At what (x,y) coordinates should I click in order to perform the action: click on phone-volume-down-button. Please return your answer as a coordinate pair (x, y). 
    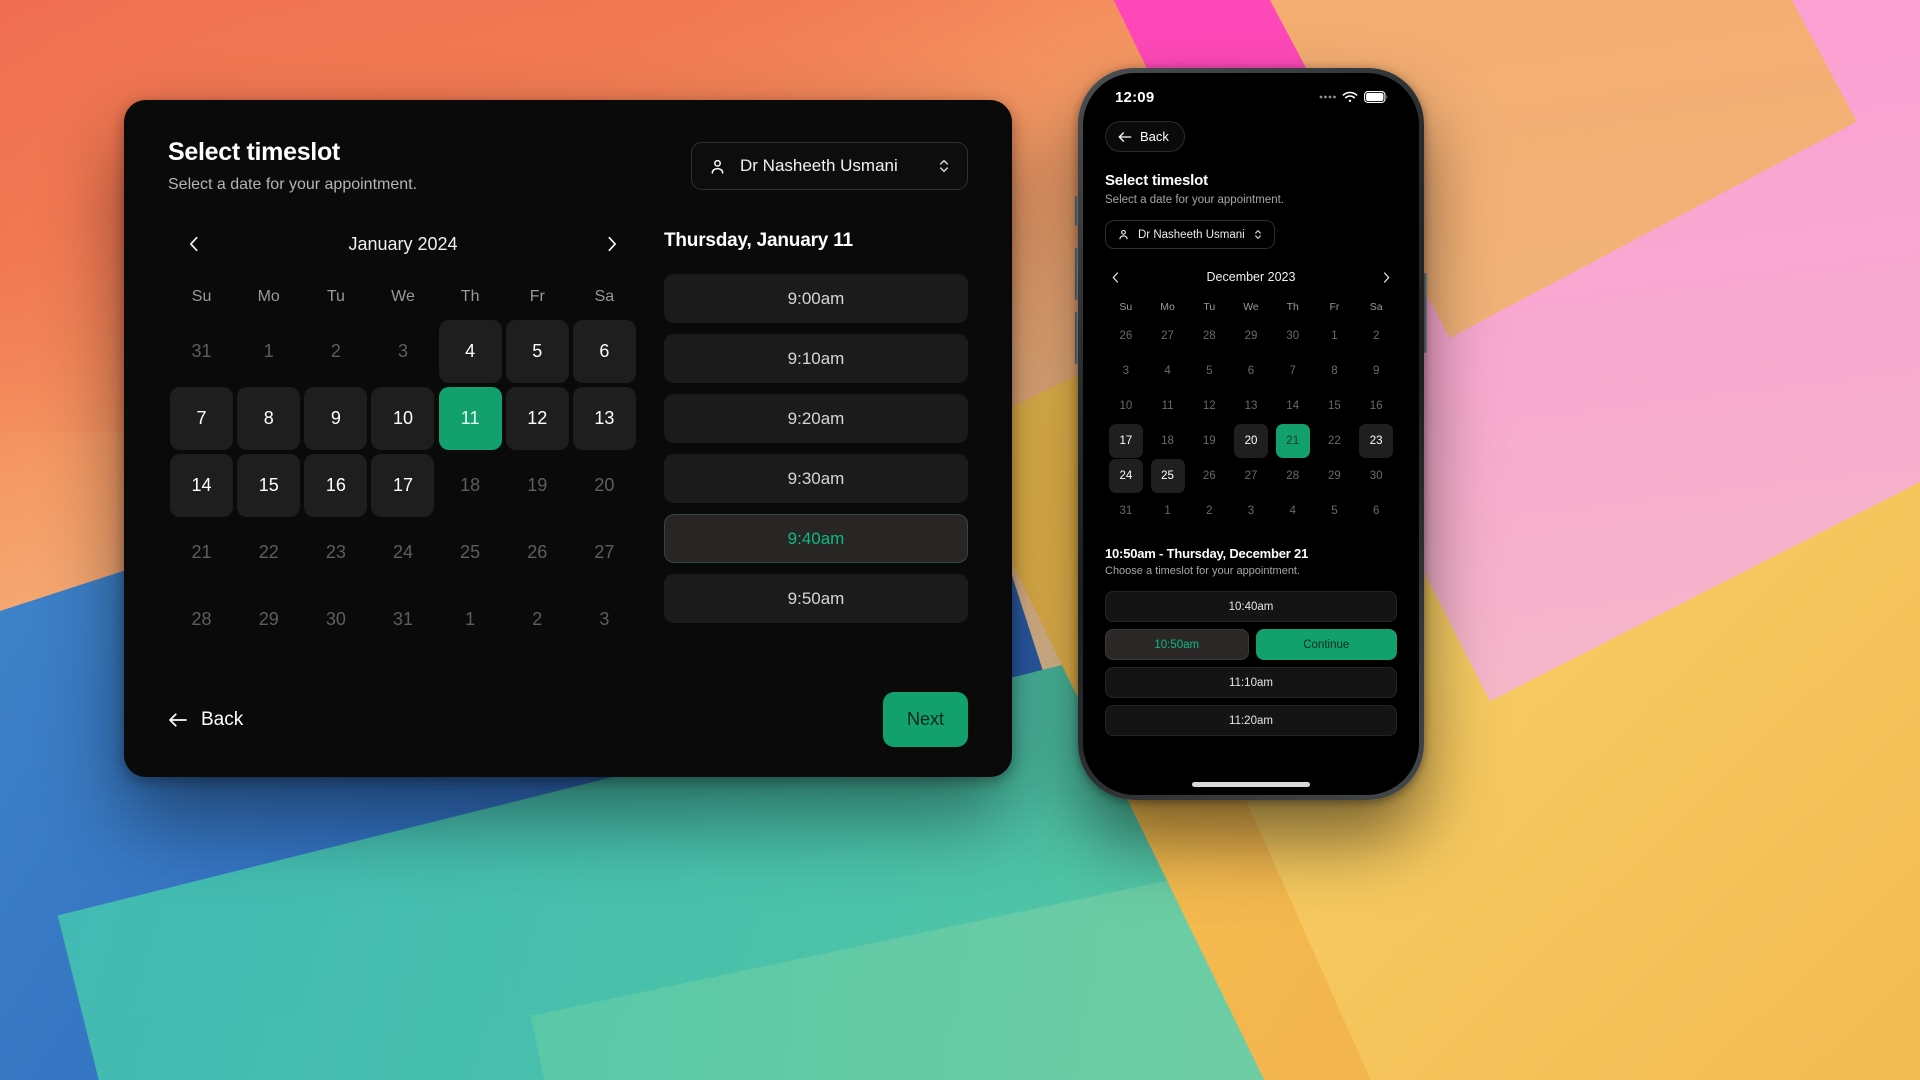
    Looking at the image, I should click on (1076, 338).